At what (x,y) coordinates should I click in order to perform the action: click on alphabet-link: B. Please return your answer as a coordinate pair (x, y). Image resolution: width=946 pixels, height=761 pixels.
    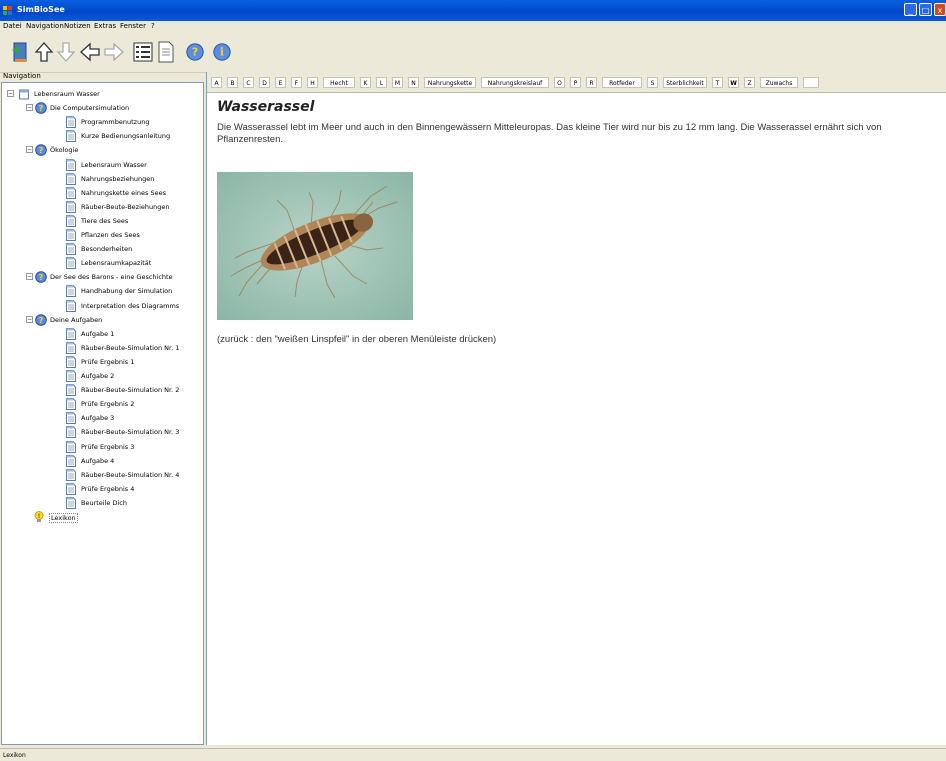
    Looking at the image, I should click on (232, 82).